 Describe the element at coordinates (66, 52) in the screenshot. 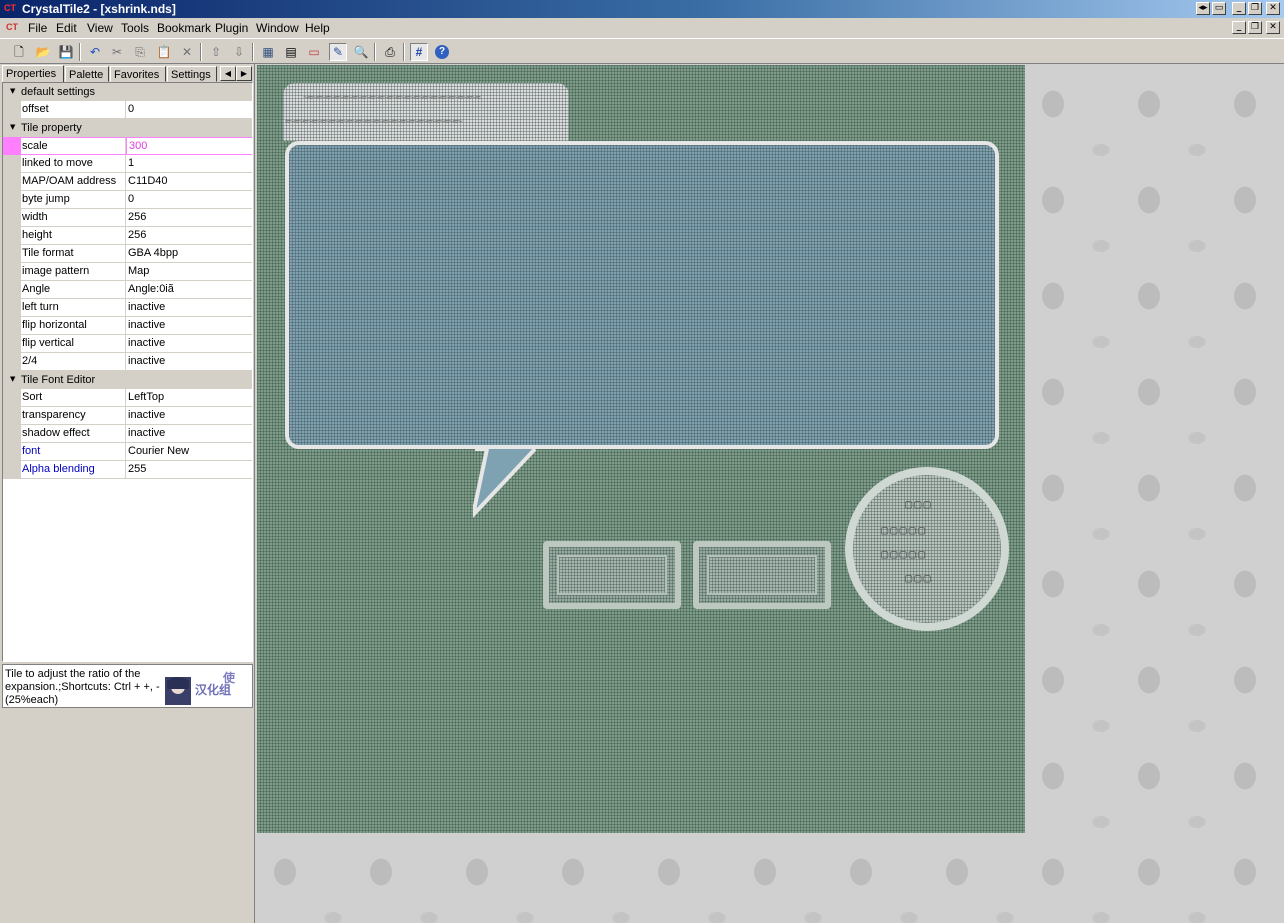

I see `save-button: 💾` at that location.